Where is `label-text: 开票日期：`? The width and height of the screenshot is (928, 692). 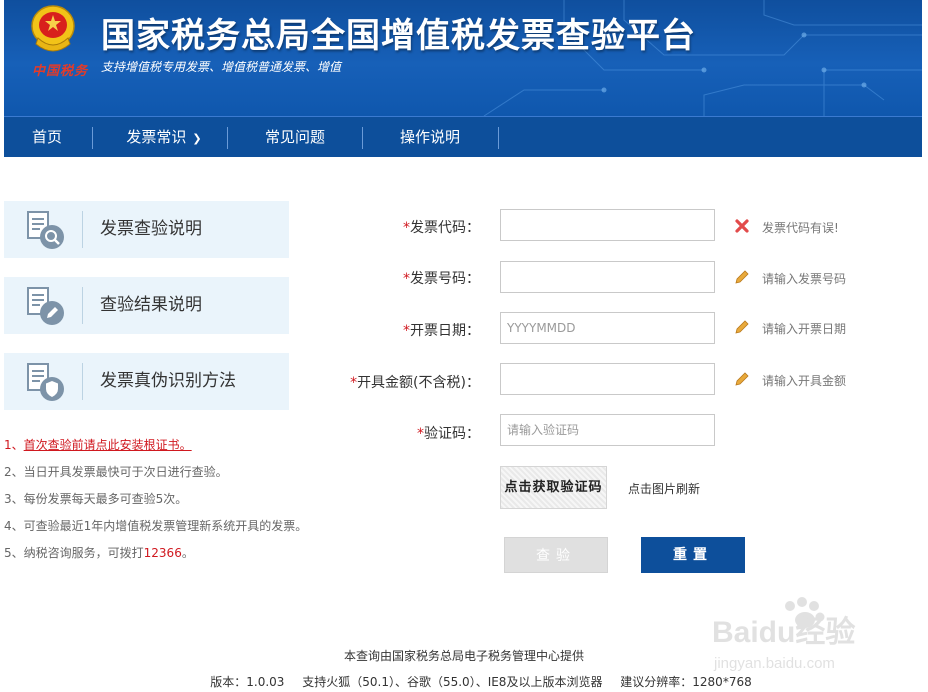 label-text: 开票日期： is located at coordinates (445, 331).